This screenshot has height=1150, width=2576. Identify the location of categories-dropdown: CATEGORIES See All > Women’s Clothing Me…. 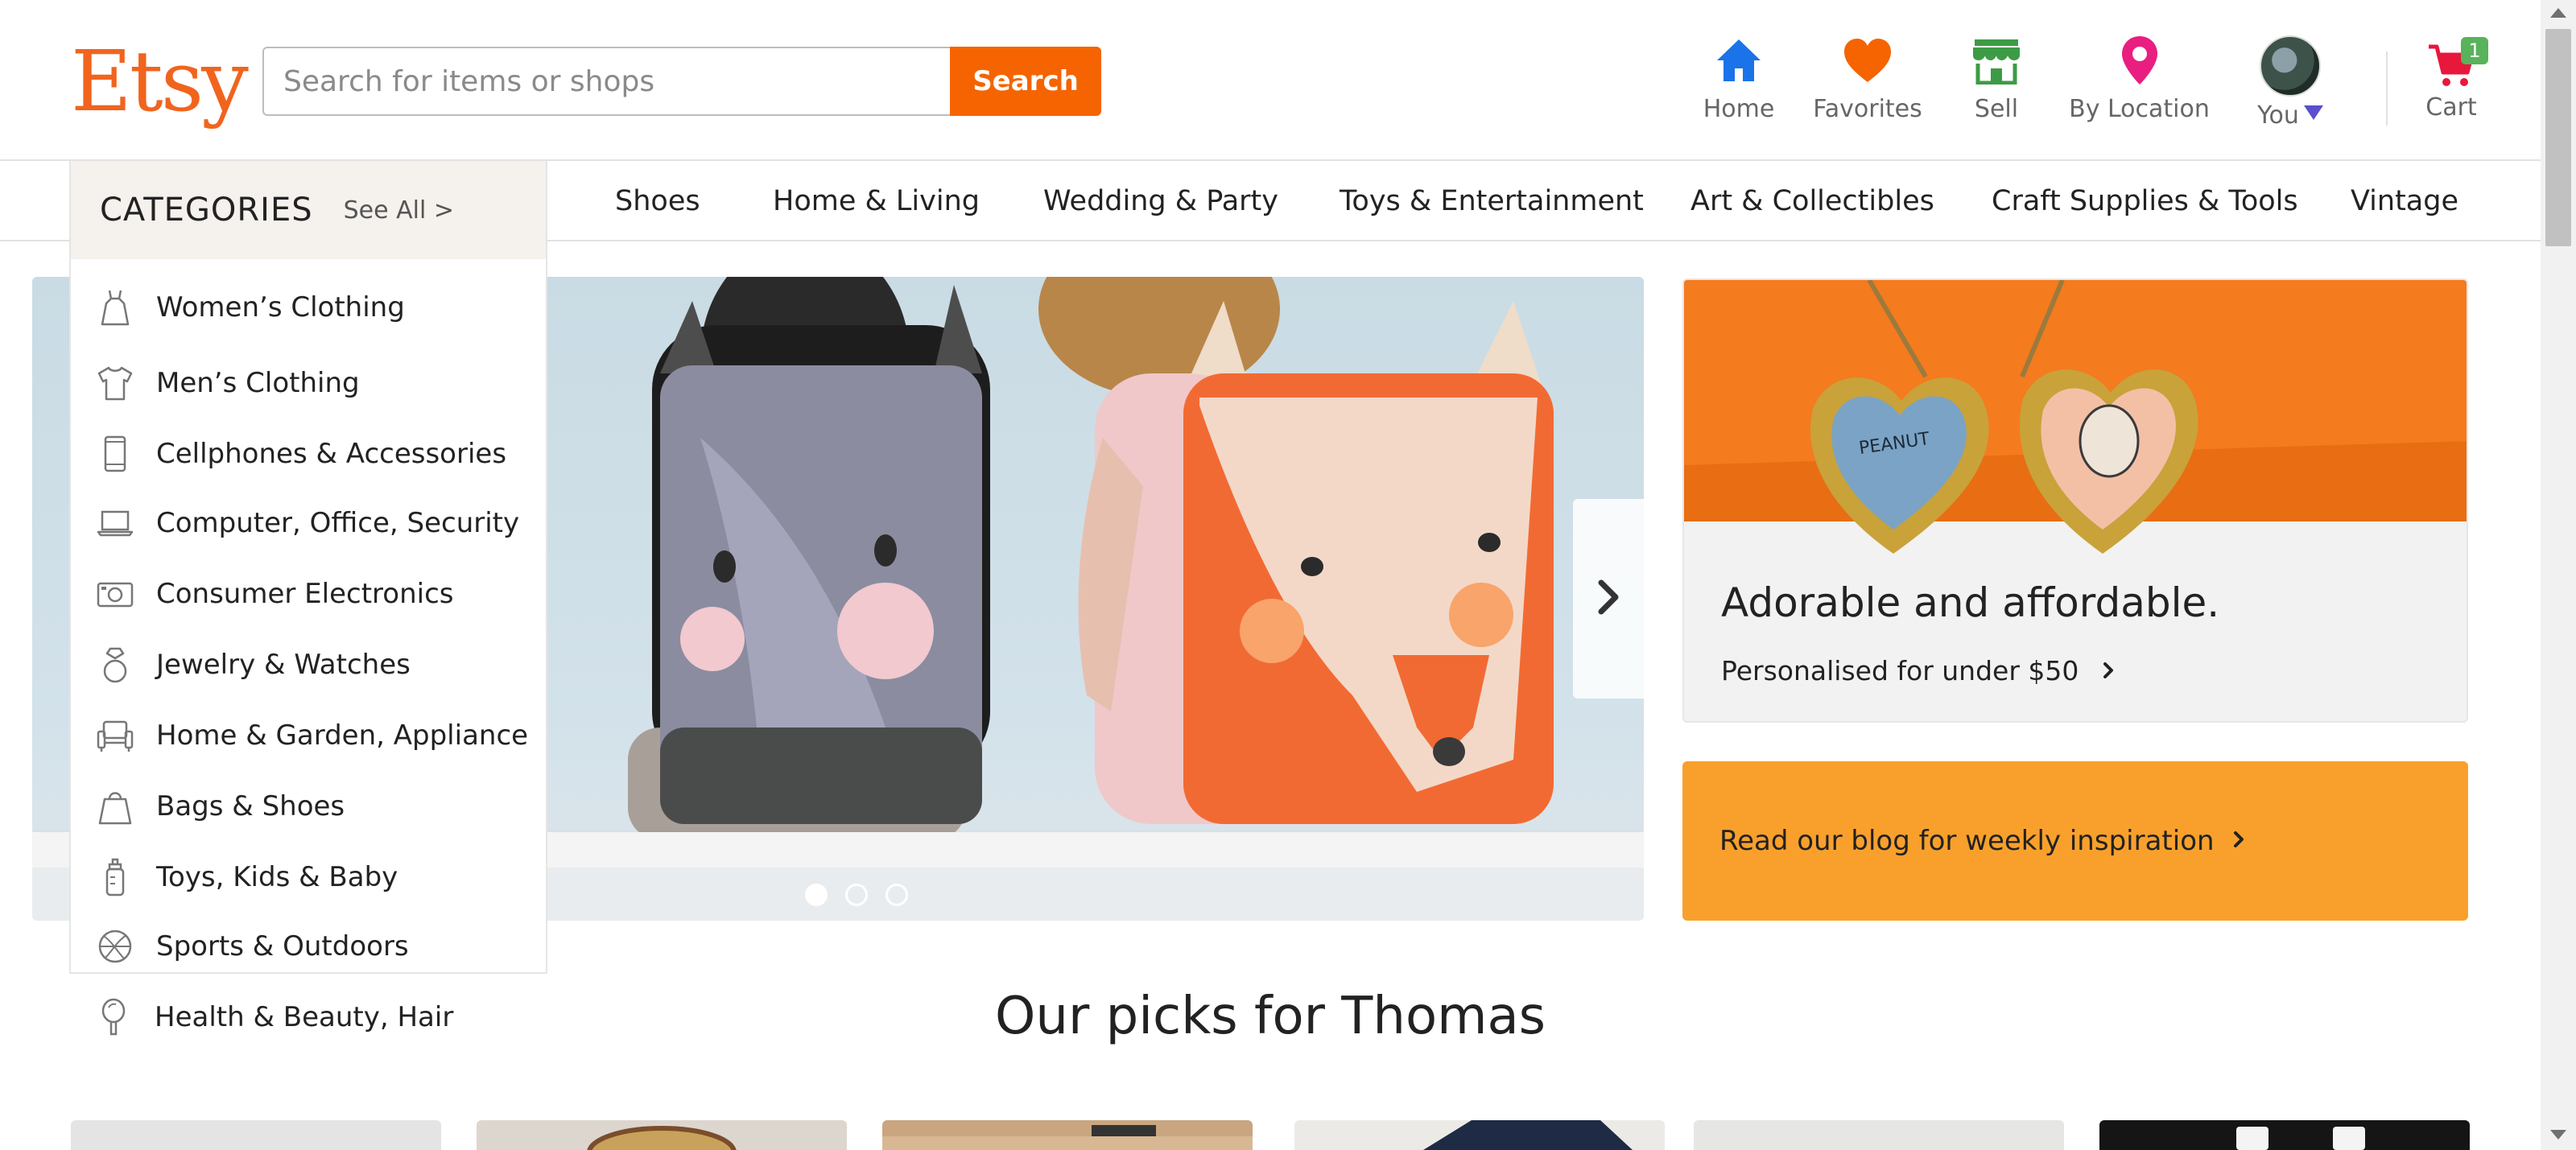
(308, 568).